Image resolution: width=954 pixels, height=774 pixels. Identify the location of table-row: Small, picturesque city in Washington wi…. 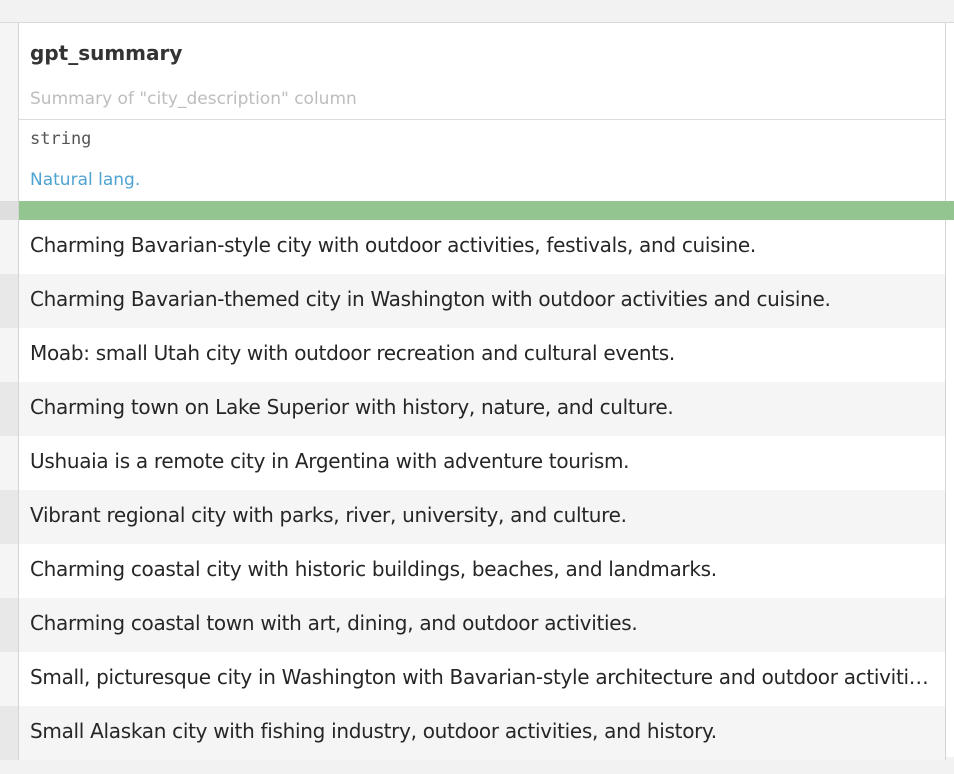
(477, 679).